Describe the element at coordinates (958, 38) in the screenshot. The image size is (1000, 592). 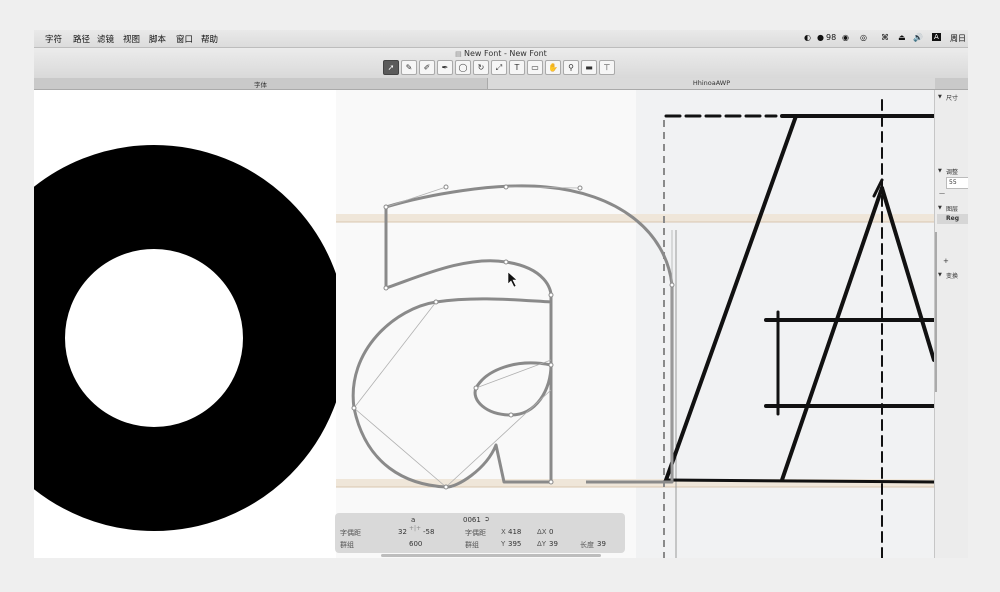
I see `clock-text: 周日` at that location.